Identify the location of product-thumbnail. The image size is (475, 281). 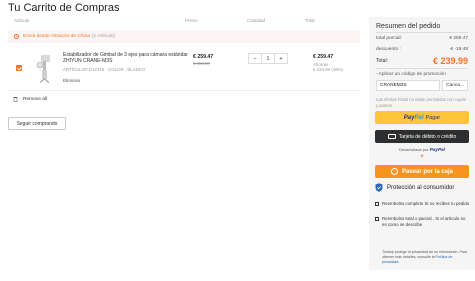
(44, 68).